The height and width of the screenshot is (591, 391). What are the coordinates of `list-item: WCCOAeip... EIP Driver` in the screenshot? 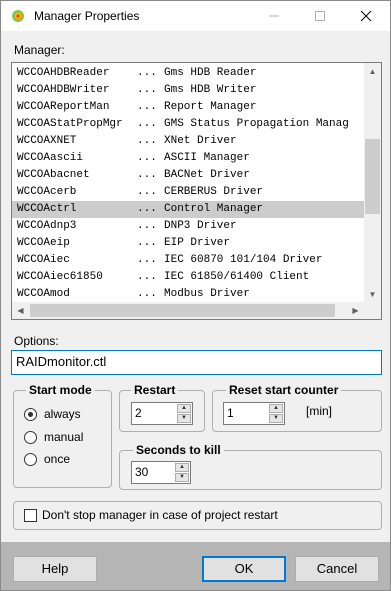 It's located at (188, 243).